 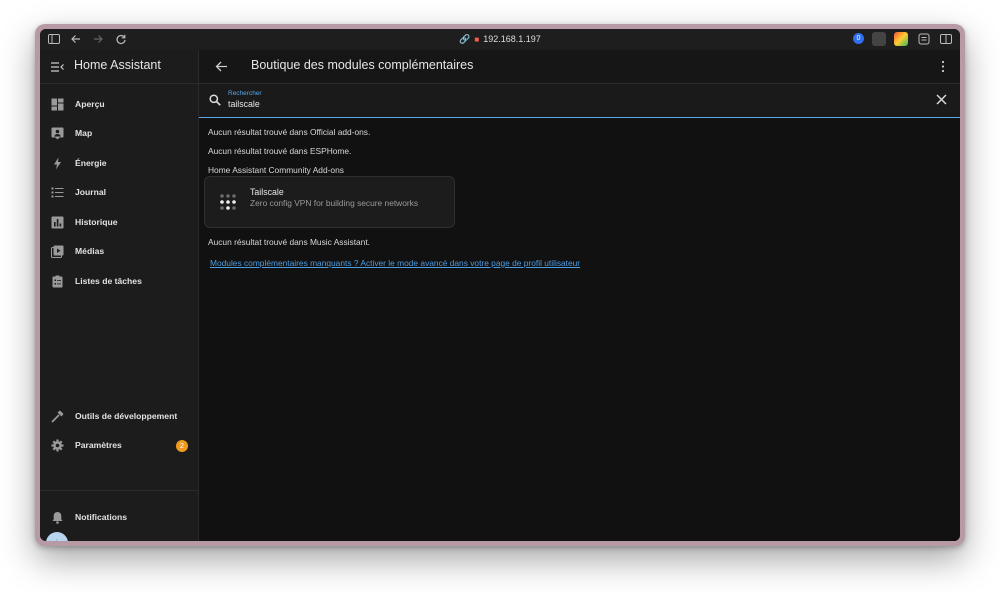 I want to click on sidebar-item-historique: Historique, so click(x=119, y=223).